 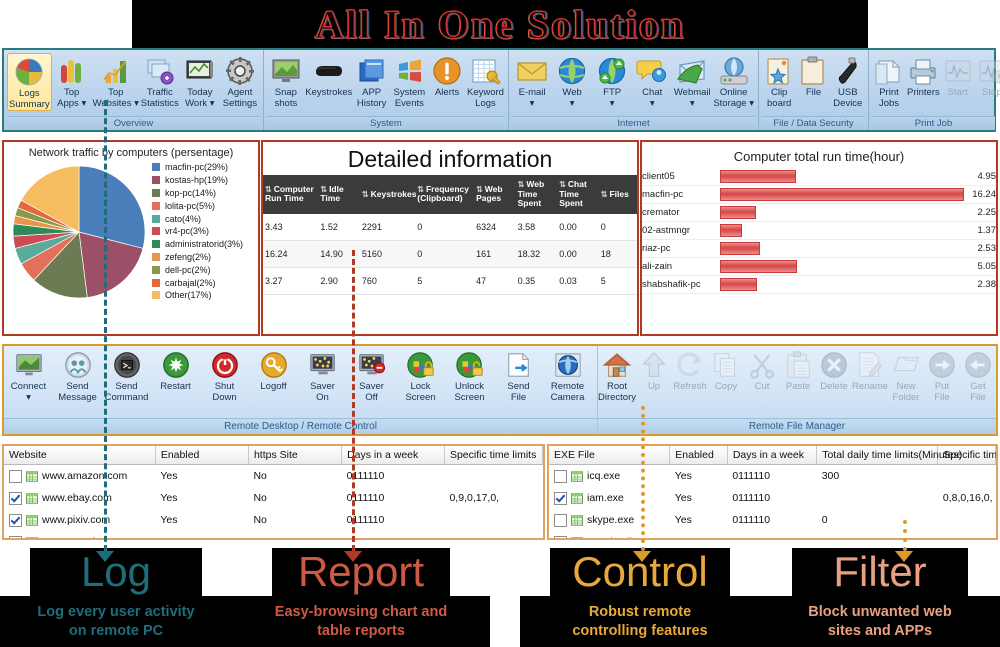 What do you see at coordinates (493, 455) in the screenshot?
I see `website-column-header: Specific time limits` at bounding box center [493, 455].